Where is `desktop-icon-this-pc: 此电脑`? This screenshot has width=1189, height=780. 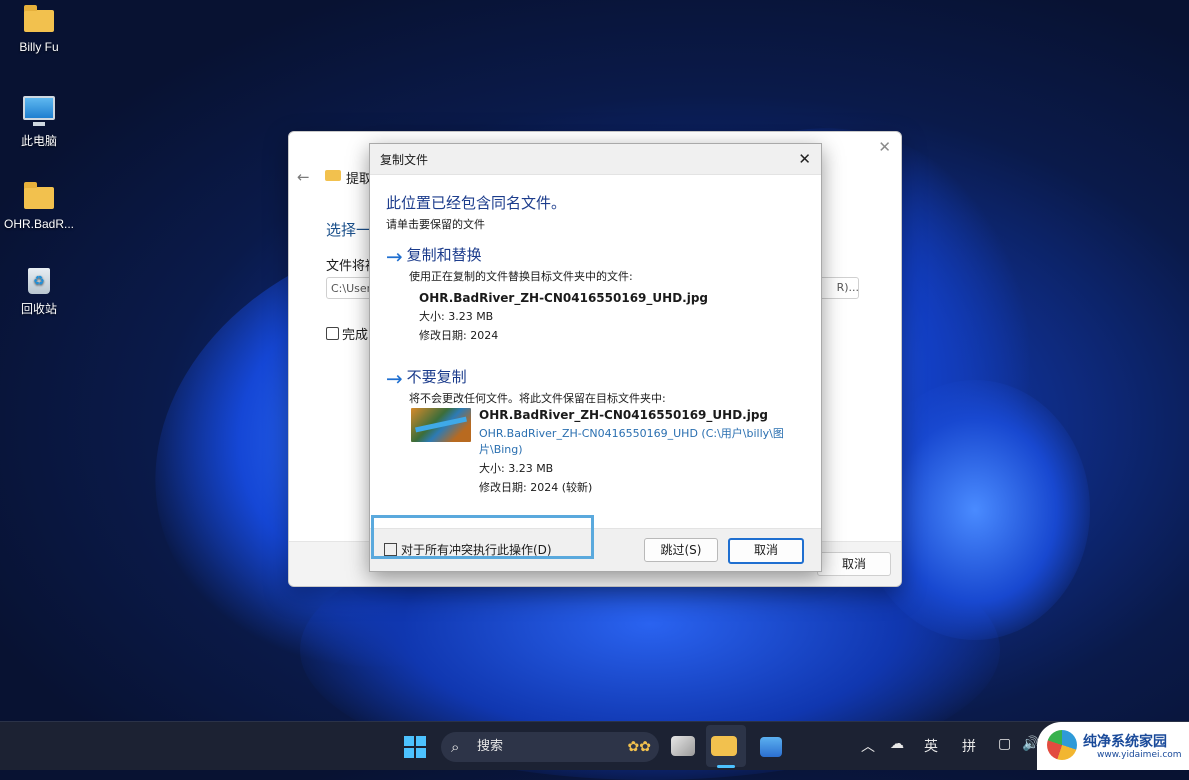 desktop-icon-this-pc: 此电脑 is located at coordinates (39, 122).